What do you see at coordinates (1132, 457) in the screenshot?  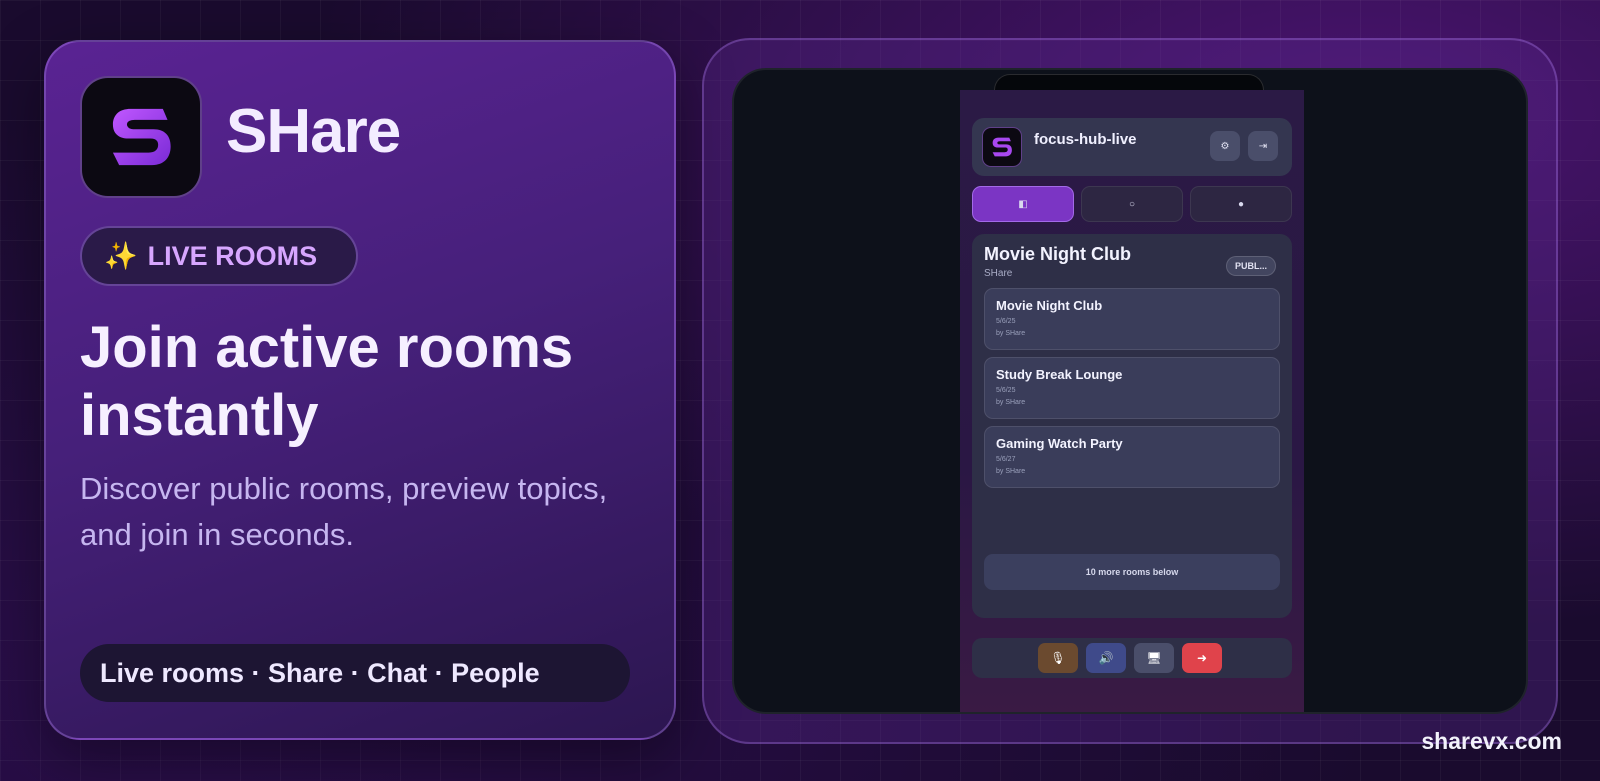 I see `room-card: Gaming Watch Party 5/6/27 by SHare` at bounding box center [1132, 457].